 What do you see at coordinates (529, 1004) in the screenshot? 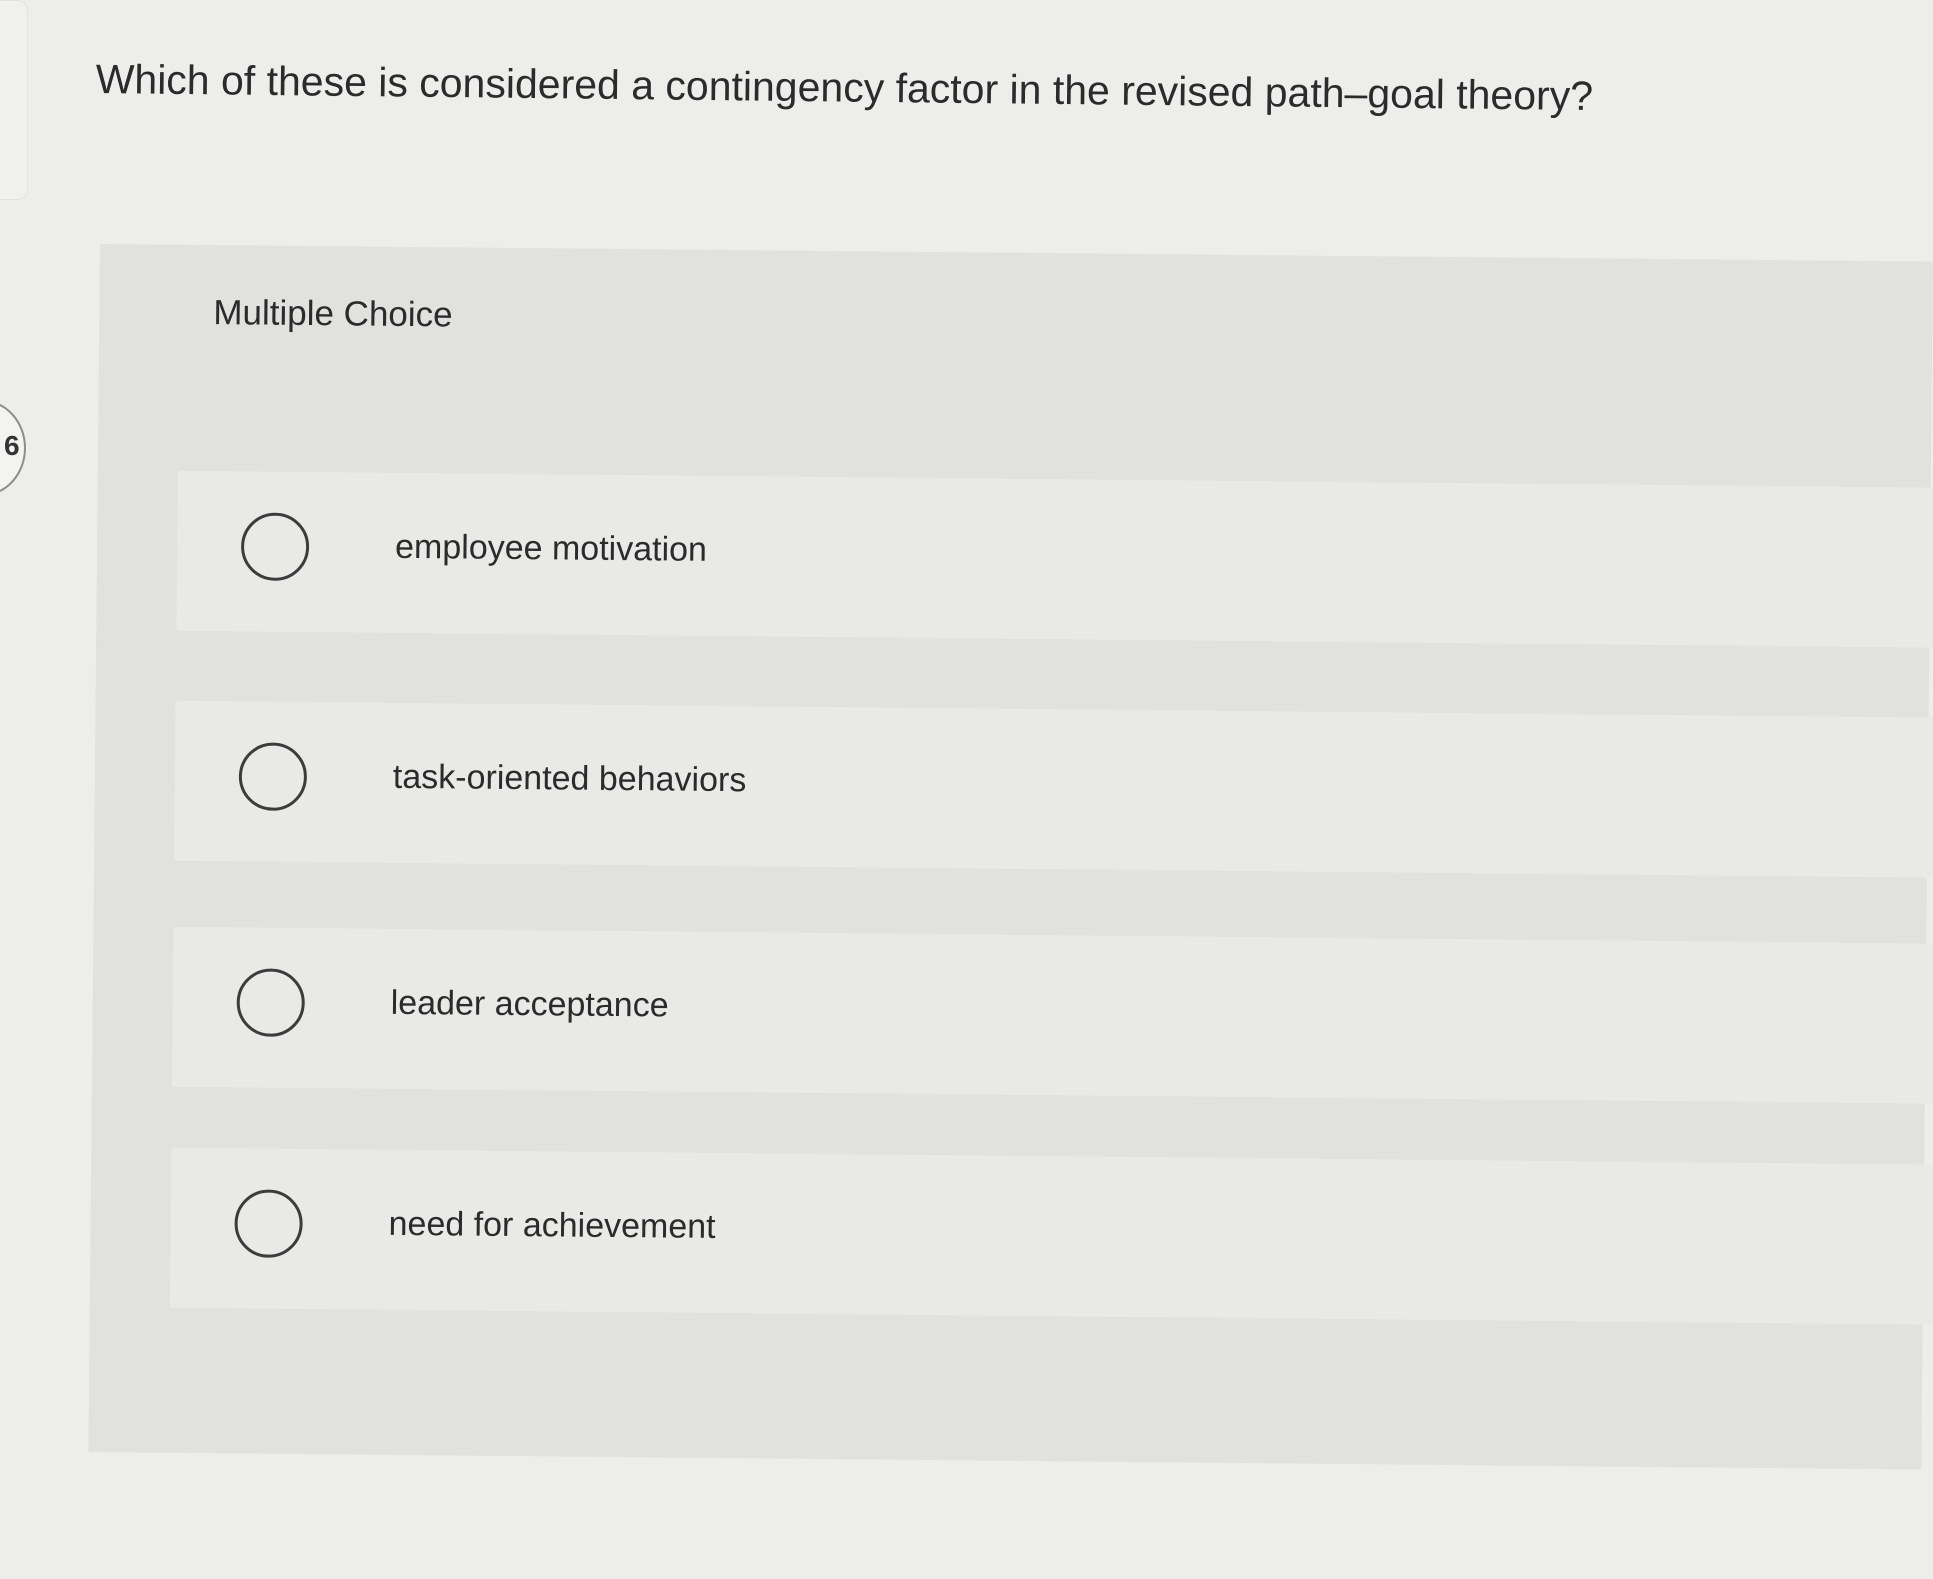
I see `answer-option-label: leader acceptance` at bounding box center [529, 1004].